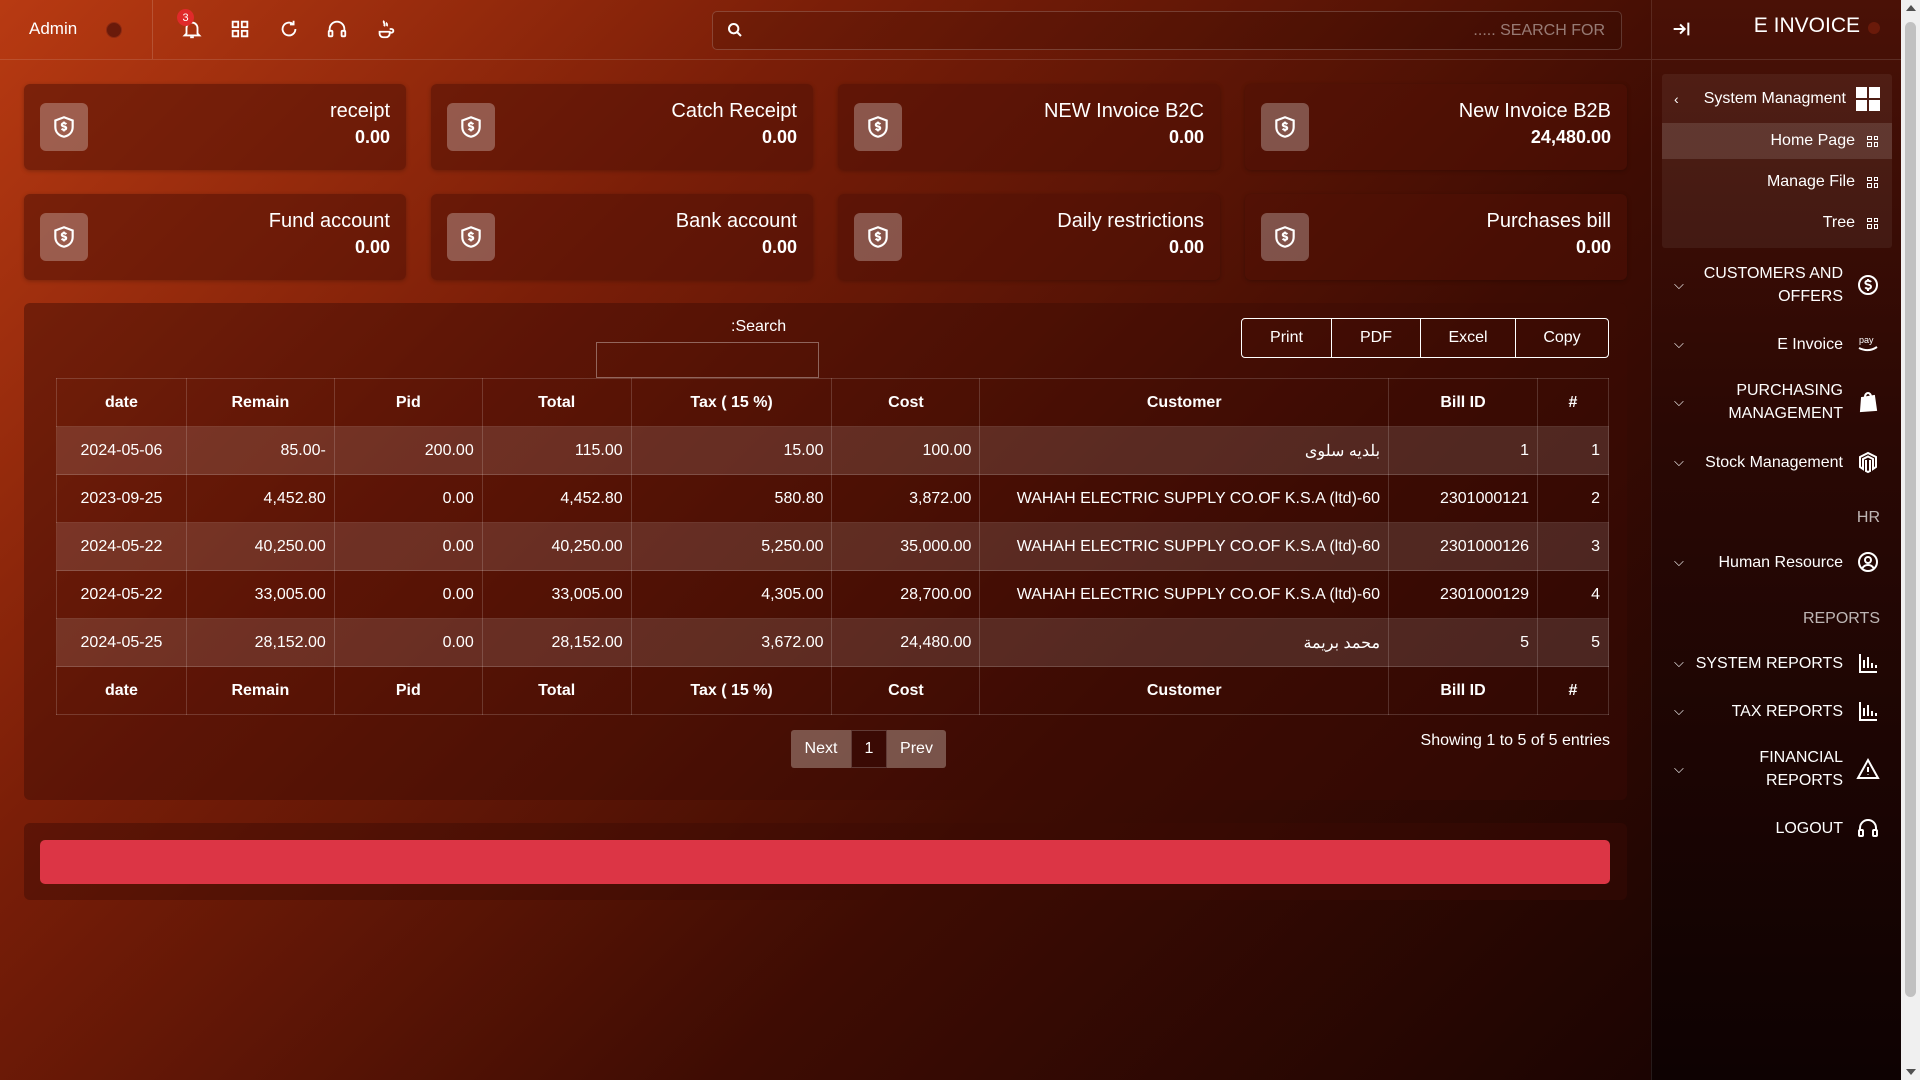 This screenshot has height=1080, width=1920. Describe the element at coordinates (707, 360) in the screenshot. I see `table-search-input` at that location.